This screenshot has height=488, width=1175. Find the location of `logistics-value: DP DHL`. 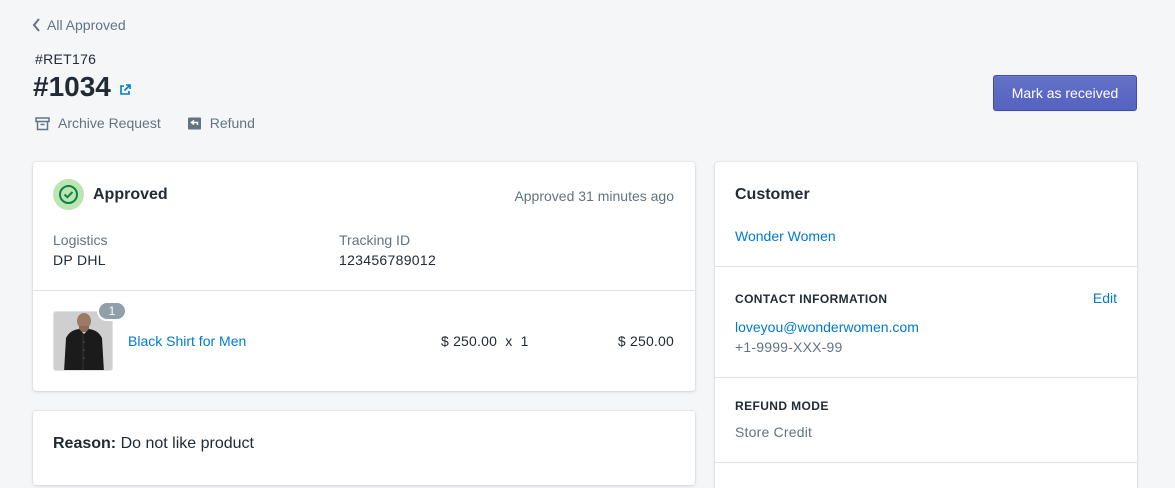

logistics-value: DP DHL is located at coordinates (79, 260).